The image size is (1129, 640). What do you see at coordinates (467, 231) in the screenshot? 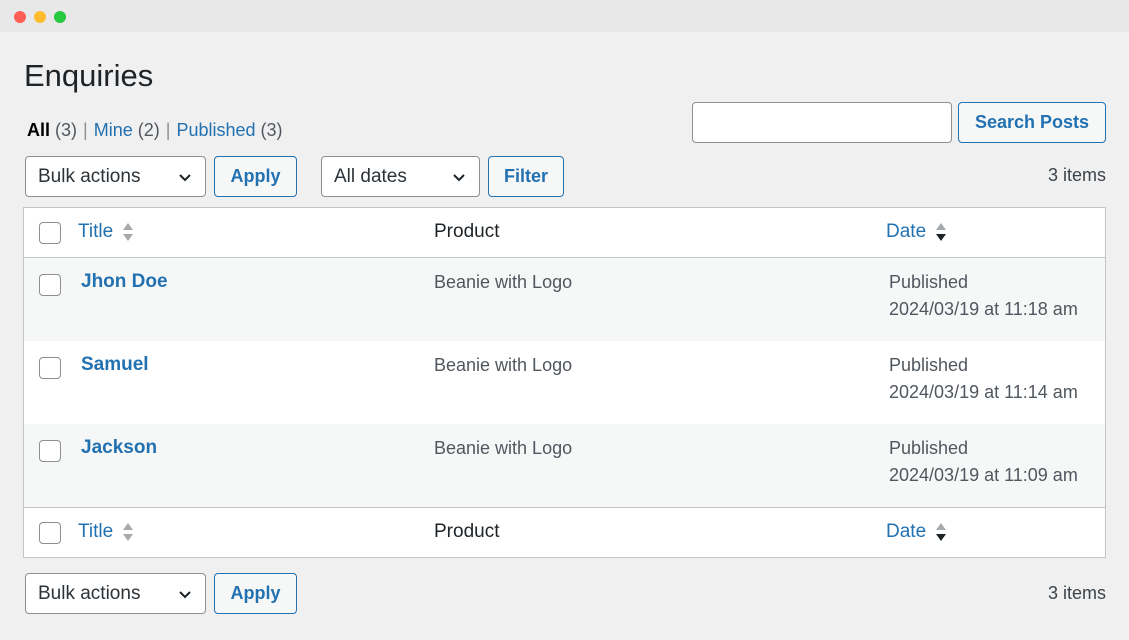
I see `column-product-header: Product` at bounding box center [467, 231].